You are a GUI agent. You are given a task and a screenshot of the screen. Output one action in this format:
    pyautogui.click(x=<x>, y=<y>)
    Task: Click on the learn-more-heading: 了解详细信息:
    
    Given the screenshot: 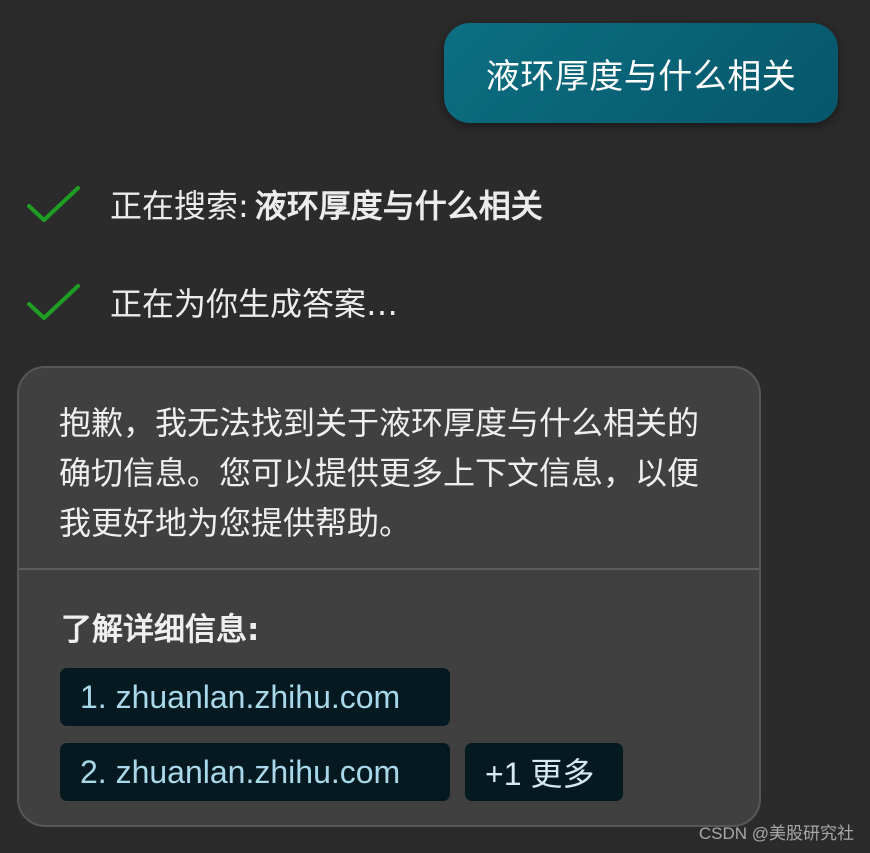 What is the action you would take?
    pyautogui.click(x=160, y=630)
    